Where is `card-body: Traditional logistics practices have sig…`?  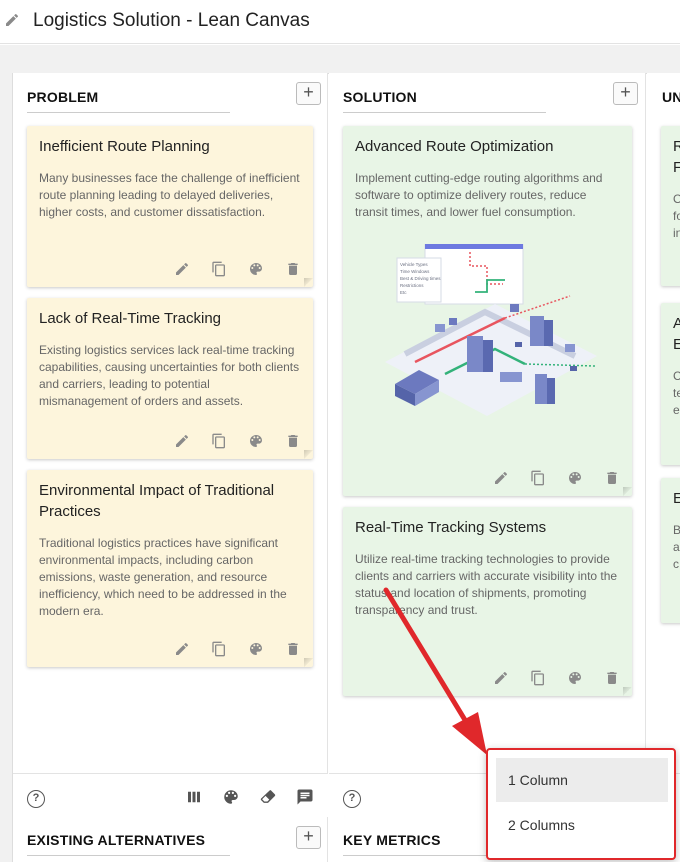 card-body: Traditional logistics practices have sig… is located at coordinates (163, 577).